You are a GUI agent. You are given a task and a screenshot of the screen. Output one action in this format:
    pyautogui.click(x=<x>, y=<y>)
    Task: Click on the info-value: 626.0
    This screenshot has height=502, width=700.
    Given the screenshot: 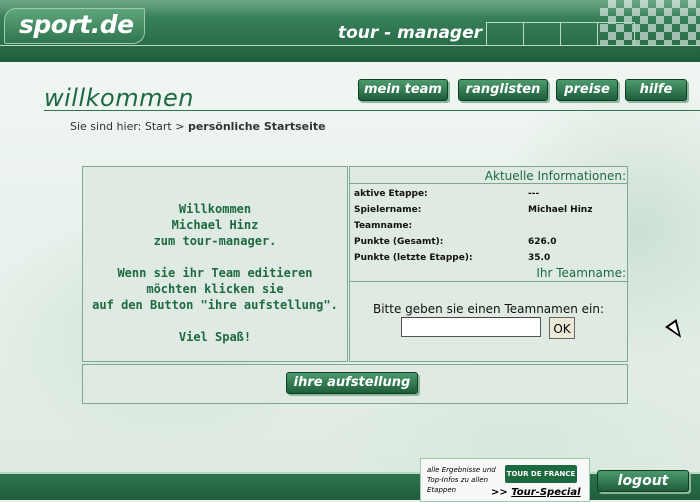 What is the action you would take?
    pyautogui.click(x=542, y=242)
    